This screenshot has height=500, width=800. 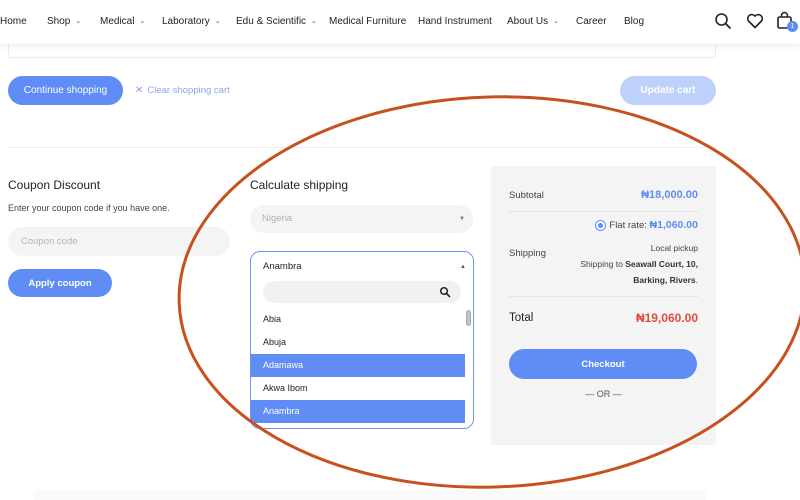 I want to click on close-icon: ✕, so click(x=139, y=90).